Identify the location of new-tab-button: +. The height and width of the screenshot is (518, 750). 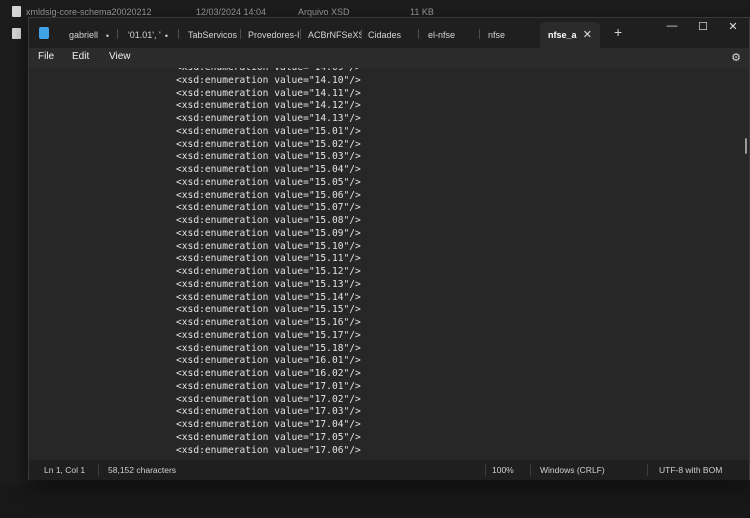
(618, 32).